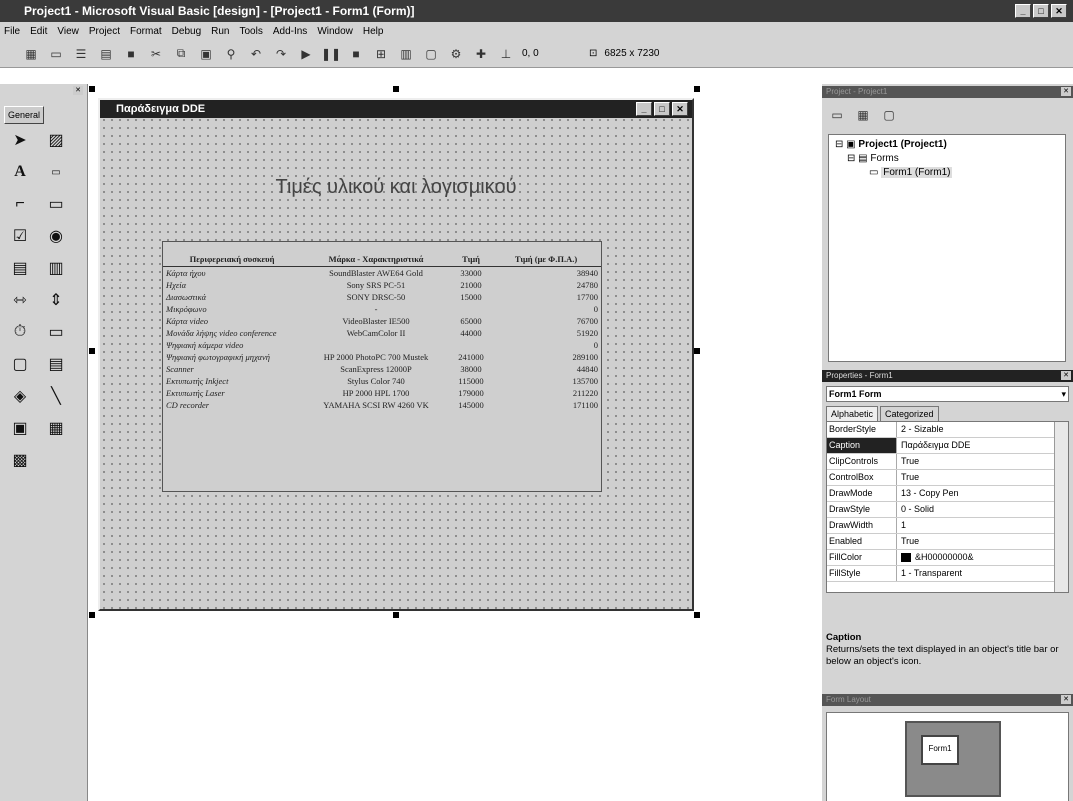 The width and height of the screenshot is (1073, 801). Describe the element at coordinates (982, 509) in the screenshot. I see `property-value: 0 - Solid` at that location.